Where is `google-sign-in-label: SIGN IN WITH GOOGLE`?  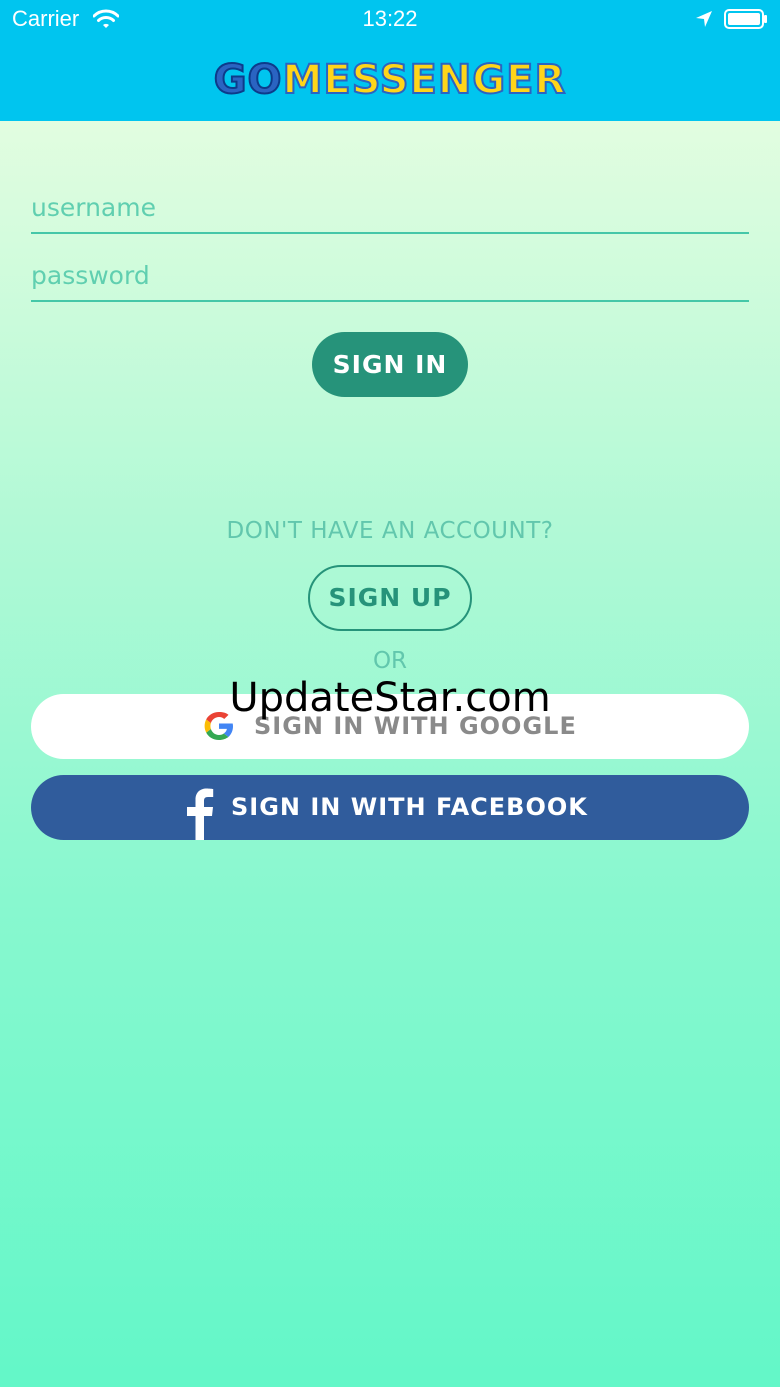
google-sign-in-label: SIGN IN WITH GOOGLE is located at coordinates (415, 726).